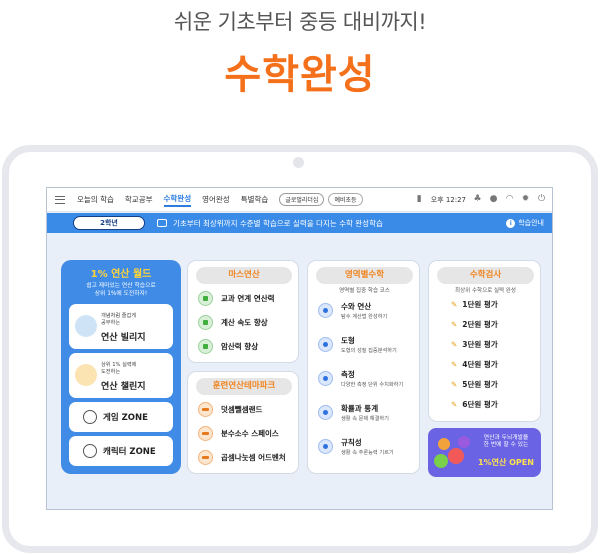 Image resolution: width=600 pixels, height=555 pixels. What do you see at coordinates (325, 378) in the screenshot?
I see `compass-icon` at bounding box center [325, 378].